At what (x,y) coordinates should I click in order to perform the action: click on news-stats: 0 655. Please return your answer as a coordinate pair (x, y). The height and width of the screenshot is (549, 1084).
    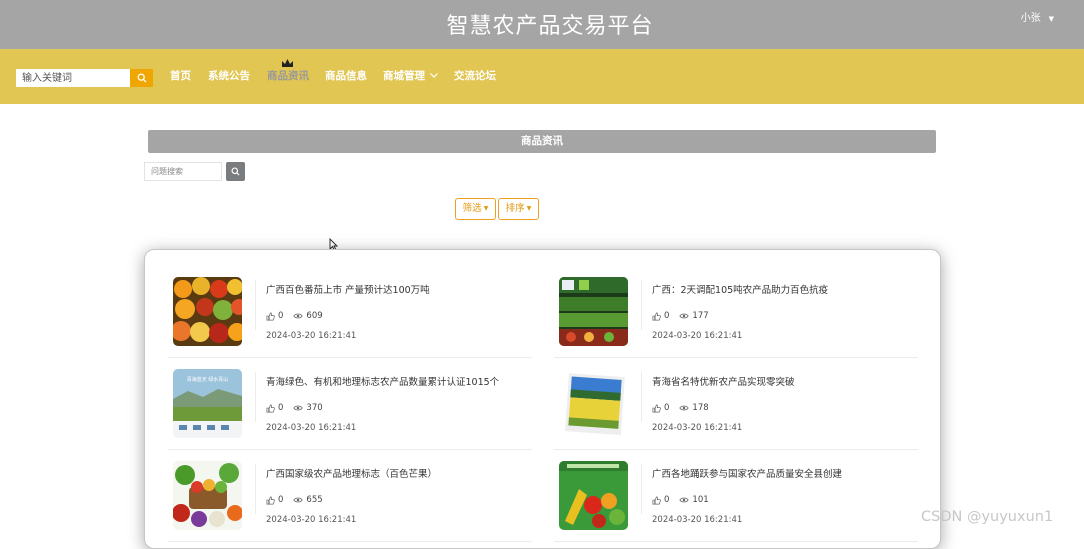
    Looking at the image, I should click on (294, 500).